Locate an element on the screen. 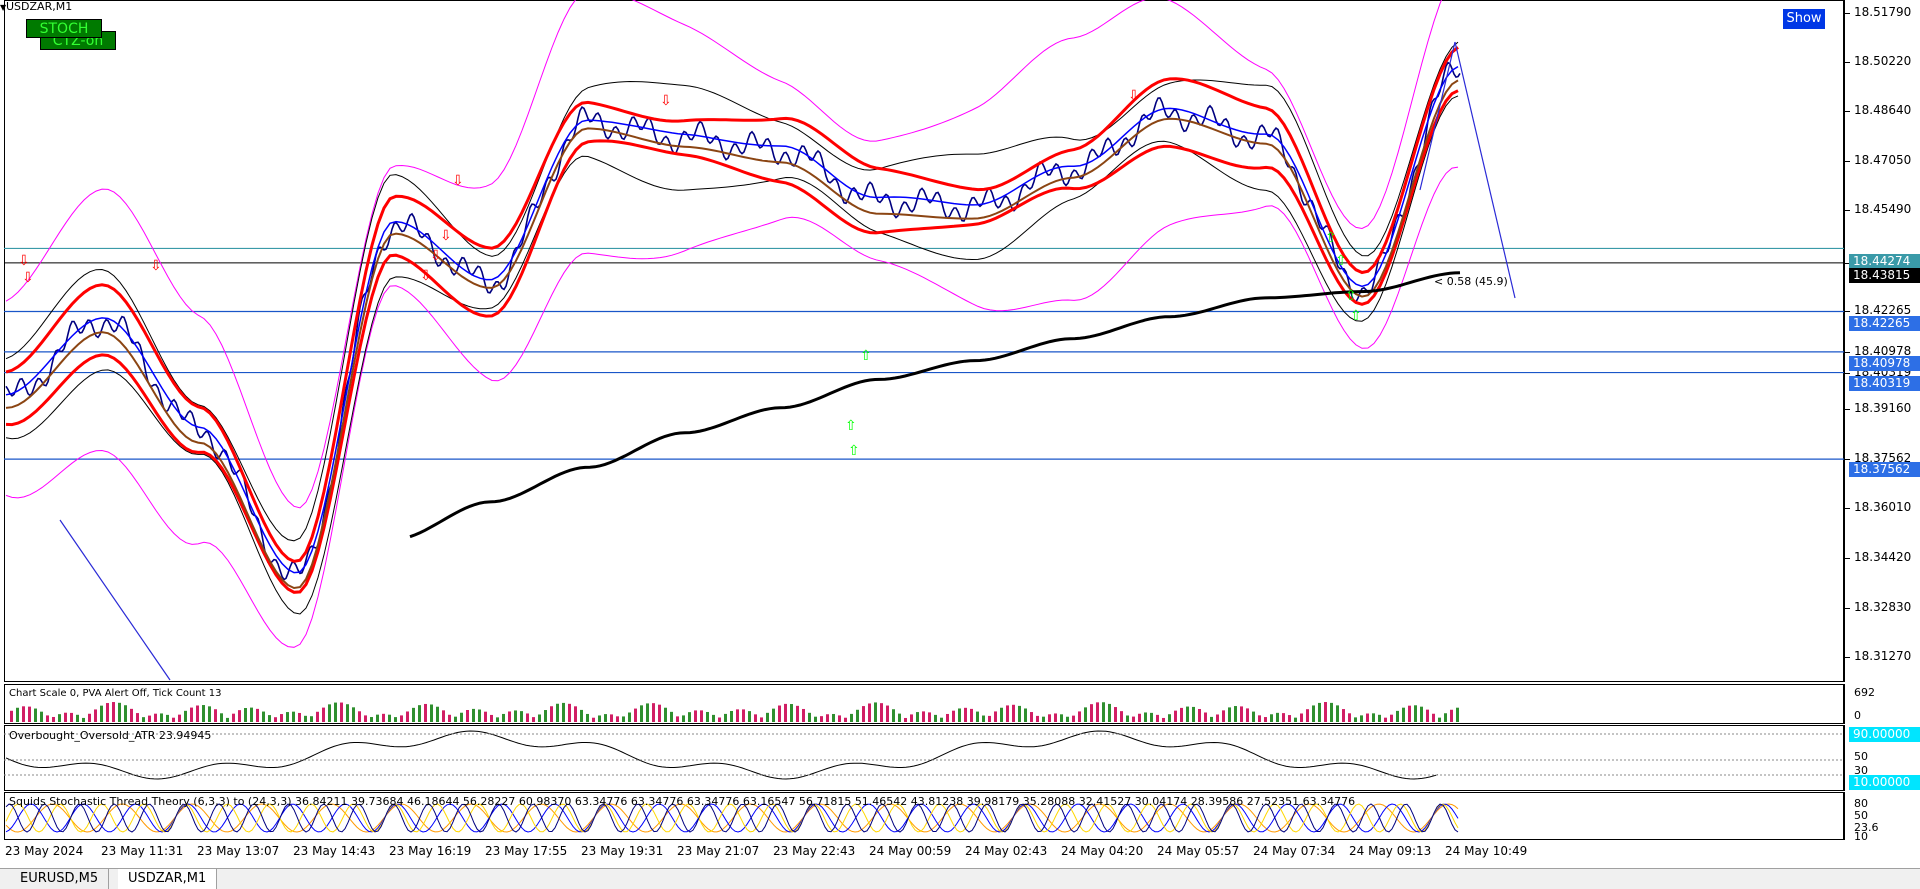 The width and height of the screenshot is (1920, 889). level-tag-2: 18.40978 is located at coordinates (1884, 363).